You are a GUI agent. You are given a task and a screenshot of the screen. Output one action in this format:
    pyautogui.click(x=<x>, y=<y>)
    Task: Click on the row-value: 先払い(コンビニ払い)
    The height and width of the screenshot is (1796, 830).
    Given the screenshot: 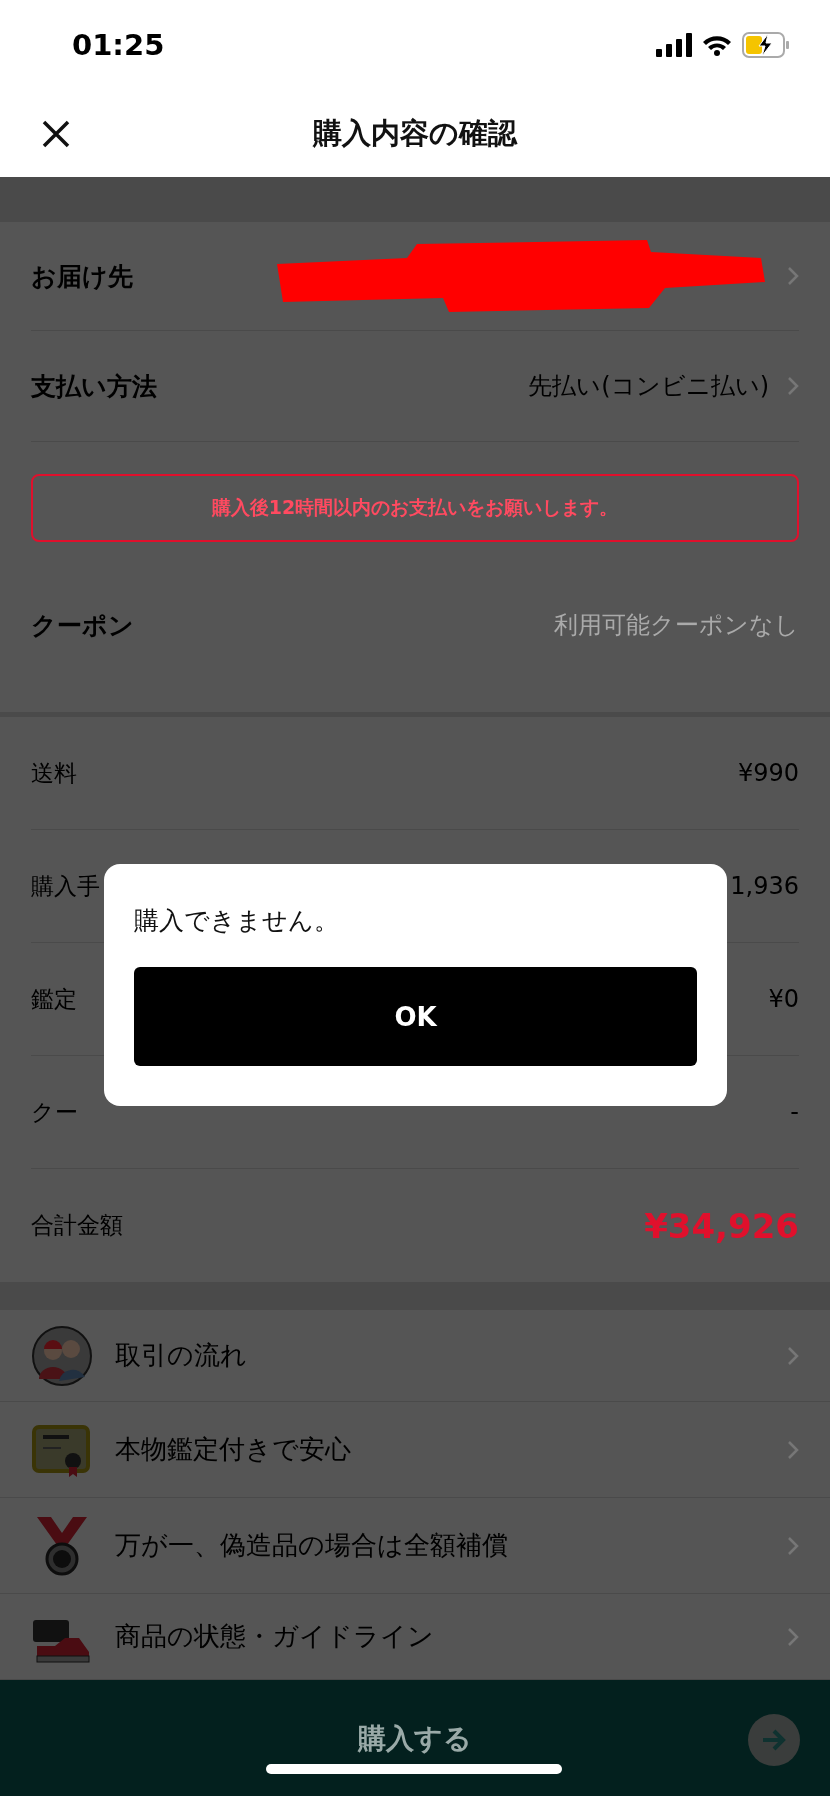 What is the action you would take?
    pyautogui.click(x=648, y=386)
    